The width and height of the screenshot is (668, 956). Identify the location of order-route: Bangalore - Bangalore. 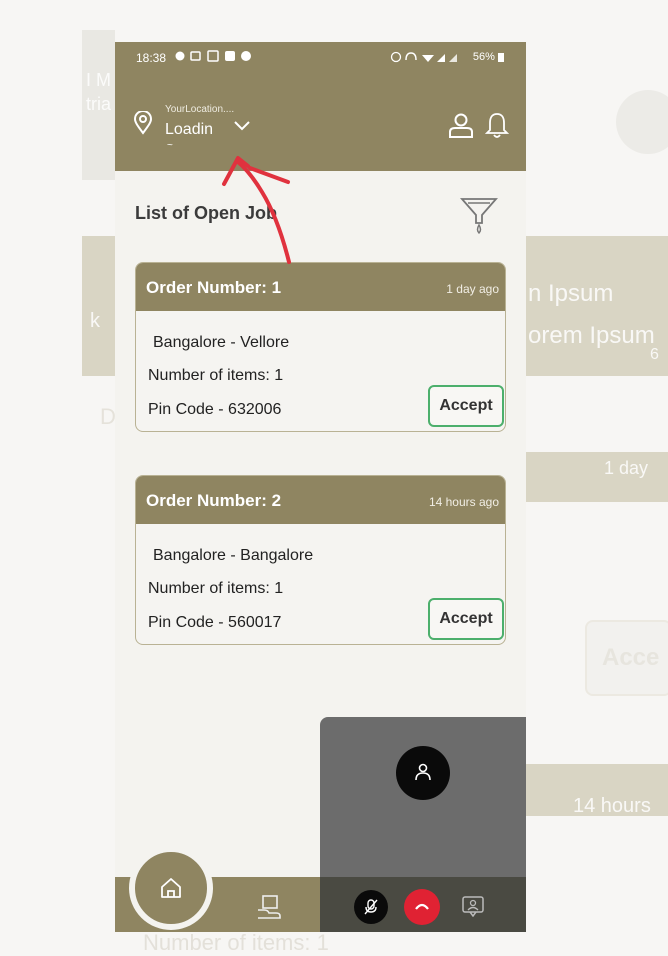
(233, 555).